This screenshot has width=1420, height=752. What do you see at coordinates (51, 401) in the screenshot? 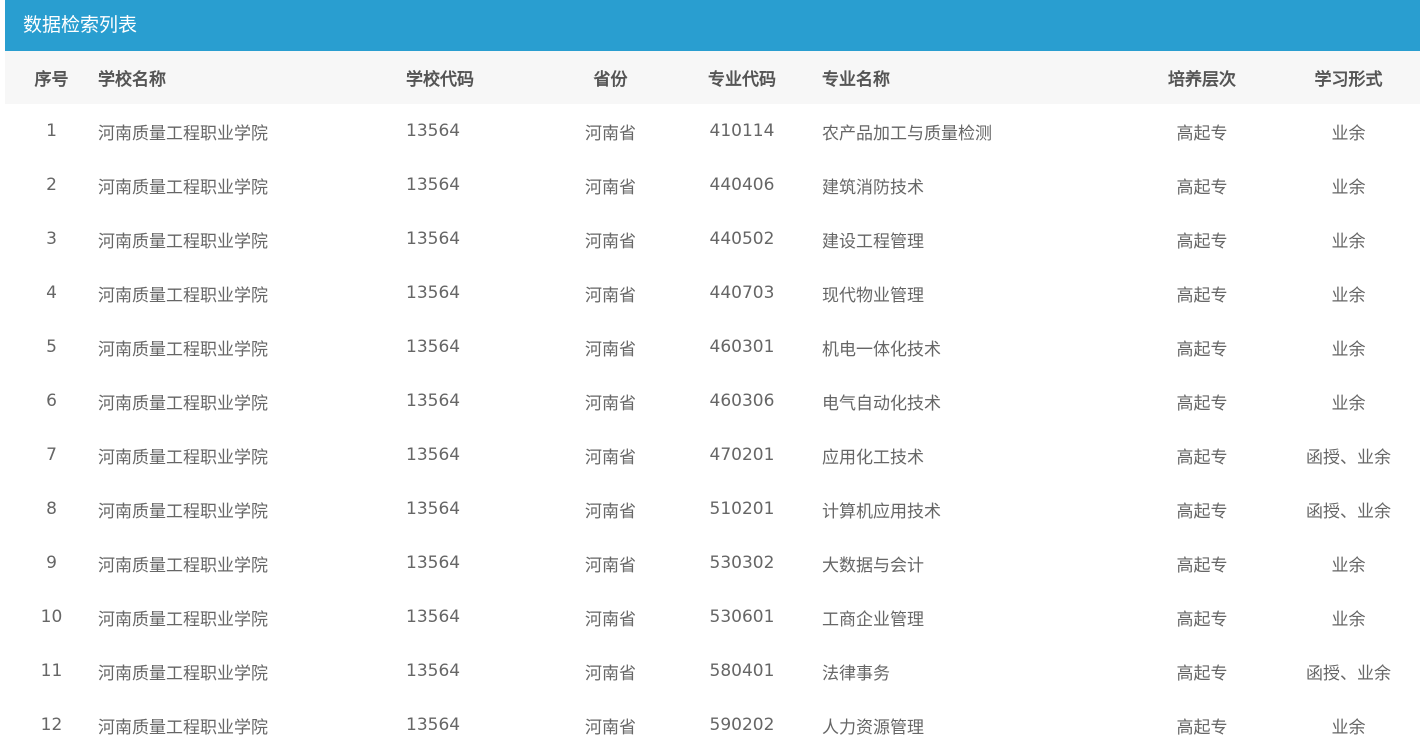
I see `cell-index: 6` at bounding box center [51, 401].